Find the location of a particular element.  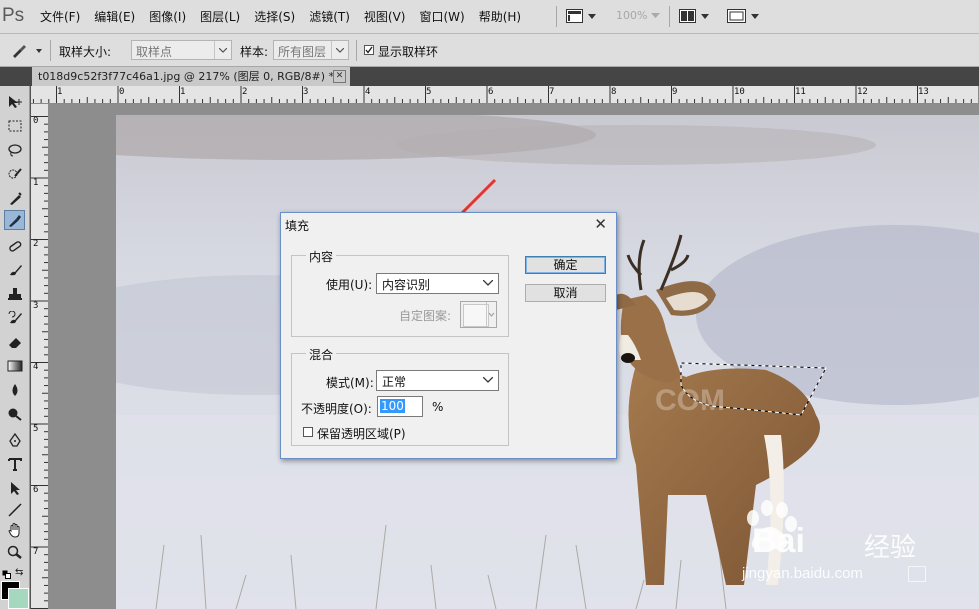

blend-group-legend: 混合 is located at coordinates (321, 354).